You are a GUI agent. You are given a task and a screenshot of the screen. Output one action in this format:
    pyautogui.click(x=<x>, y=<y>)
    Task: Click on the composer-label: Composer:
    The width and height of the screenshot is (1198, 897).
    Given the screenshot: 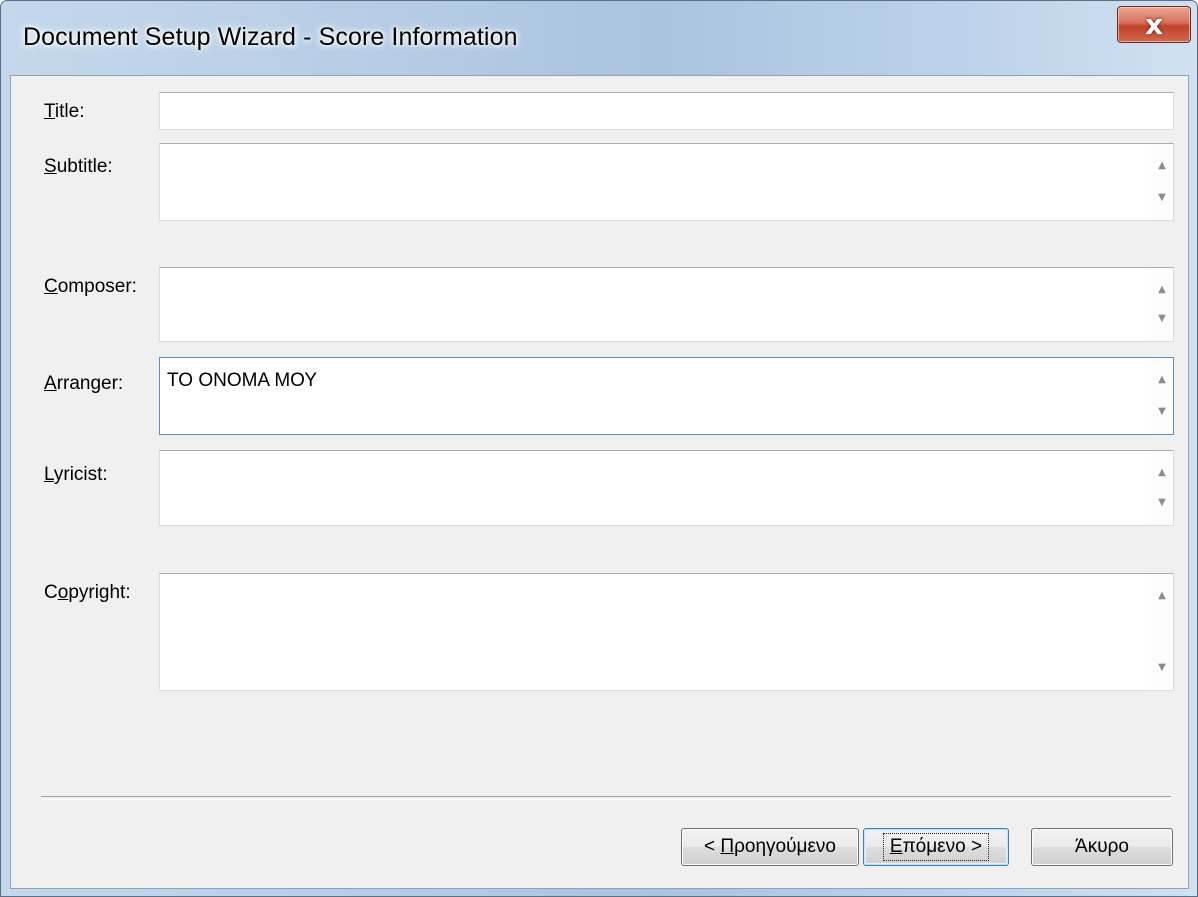 What is the action you would take?
    pyautogui.click(x=90, y=286)
    